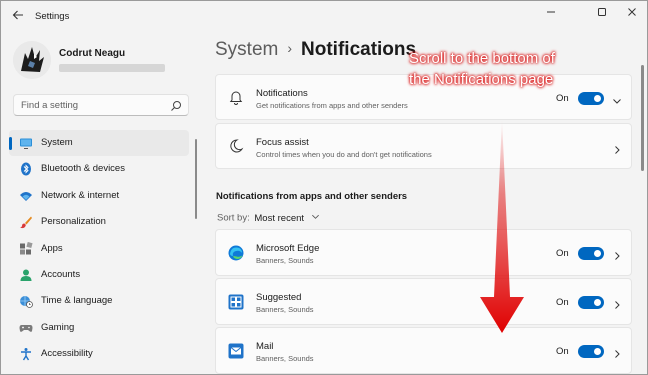  I want to click on sort-value: Most recent, so click(279, 218).